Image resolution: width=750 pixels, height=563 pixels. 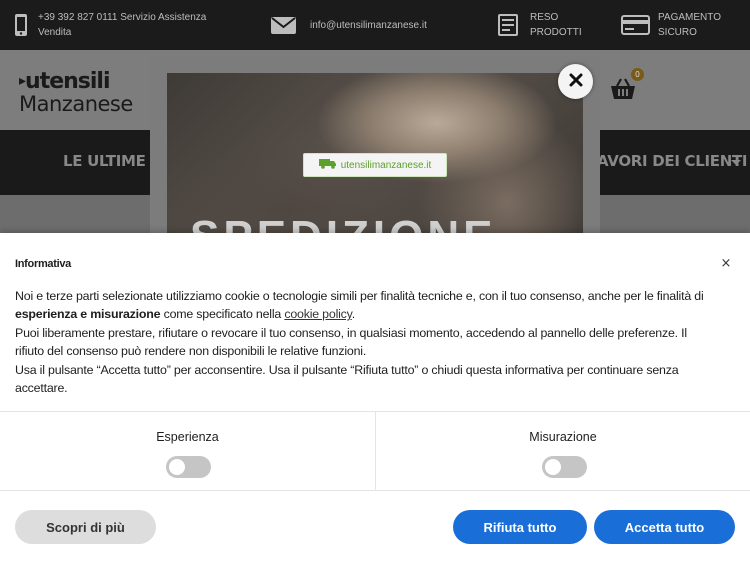 What do you see at coordinates (726, 264) in the screenshot?
I see `cookie-close-button: ×` at bounding box center [726, 264].